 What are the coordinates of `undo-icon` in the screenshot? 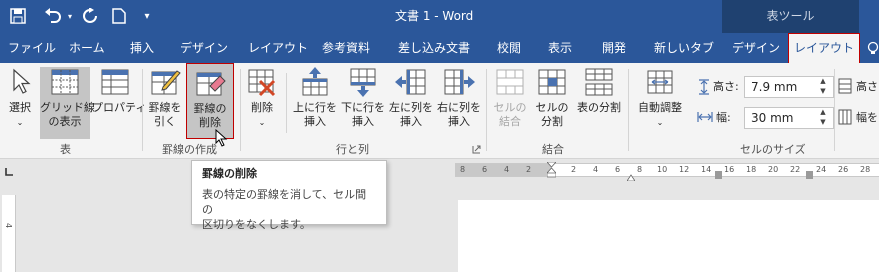 It's located at (53, 18).